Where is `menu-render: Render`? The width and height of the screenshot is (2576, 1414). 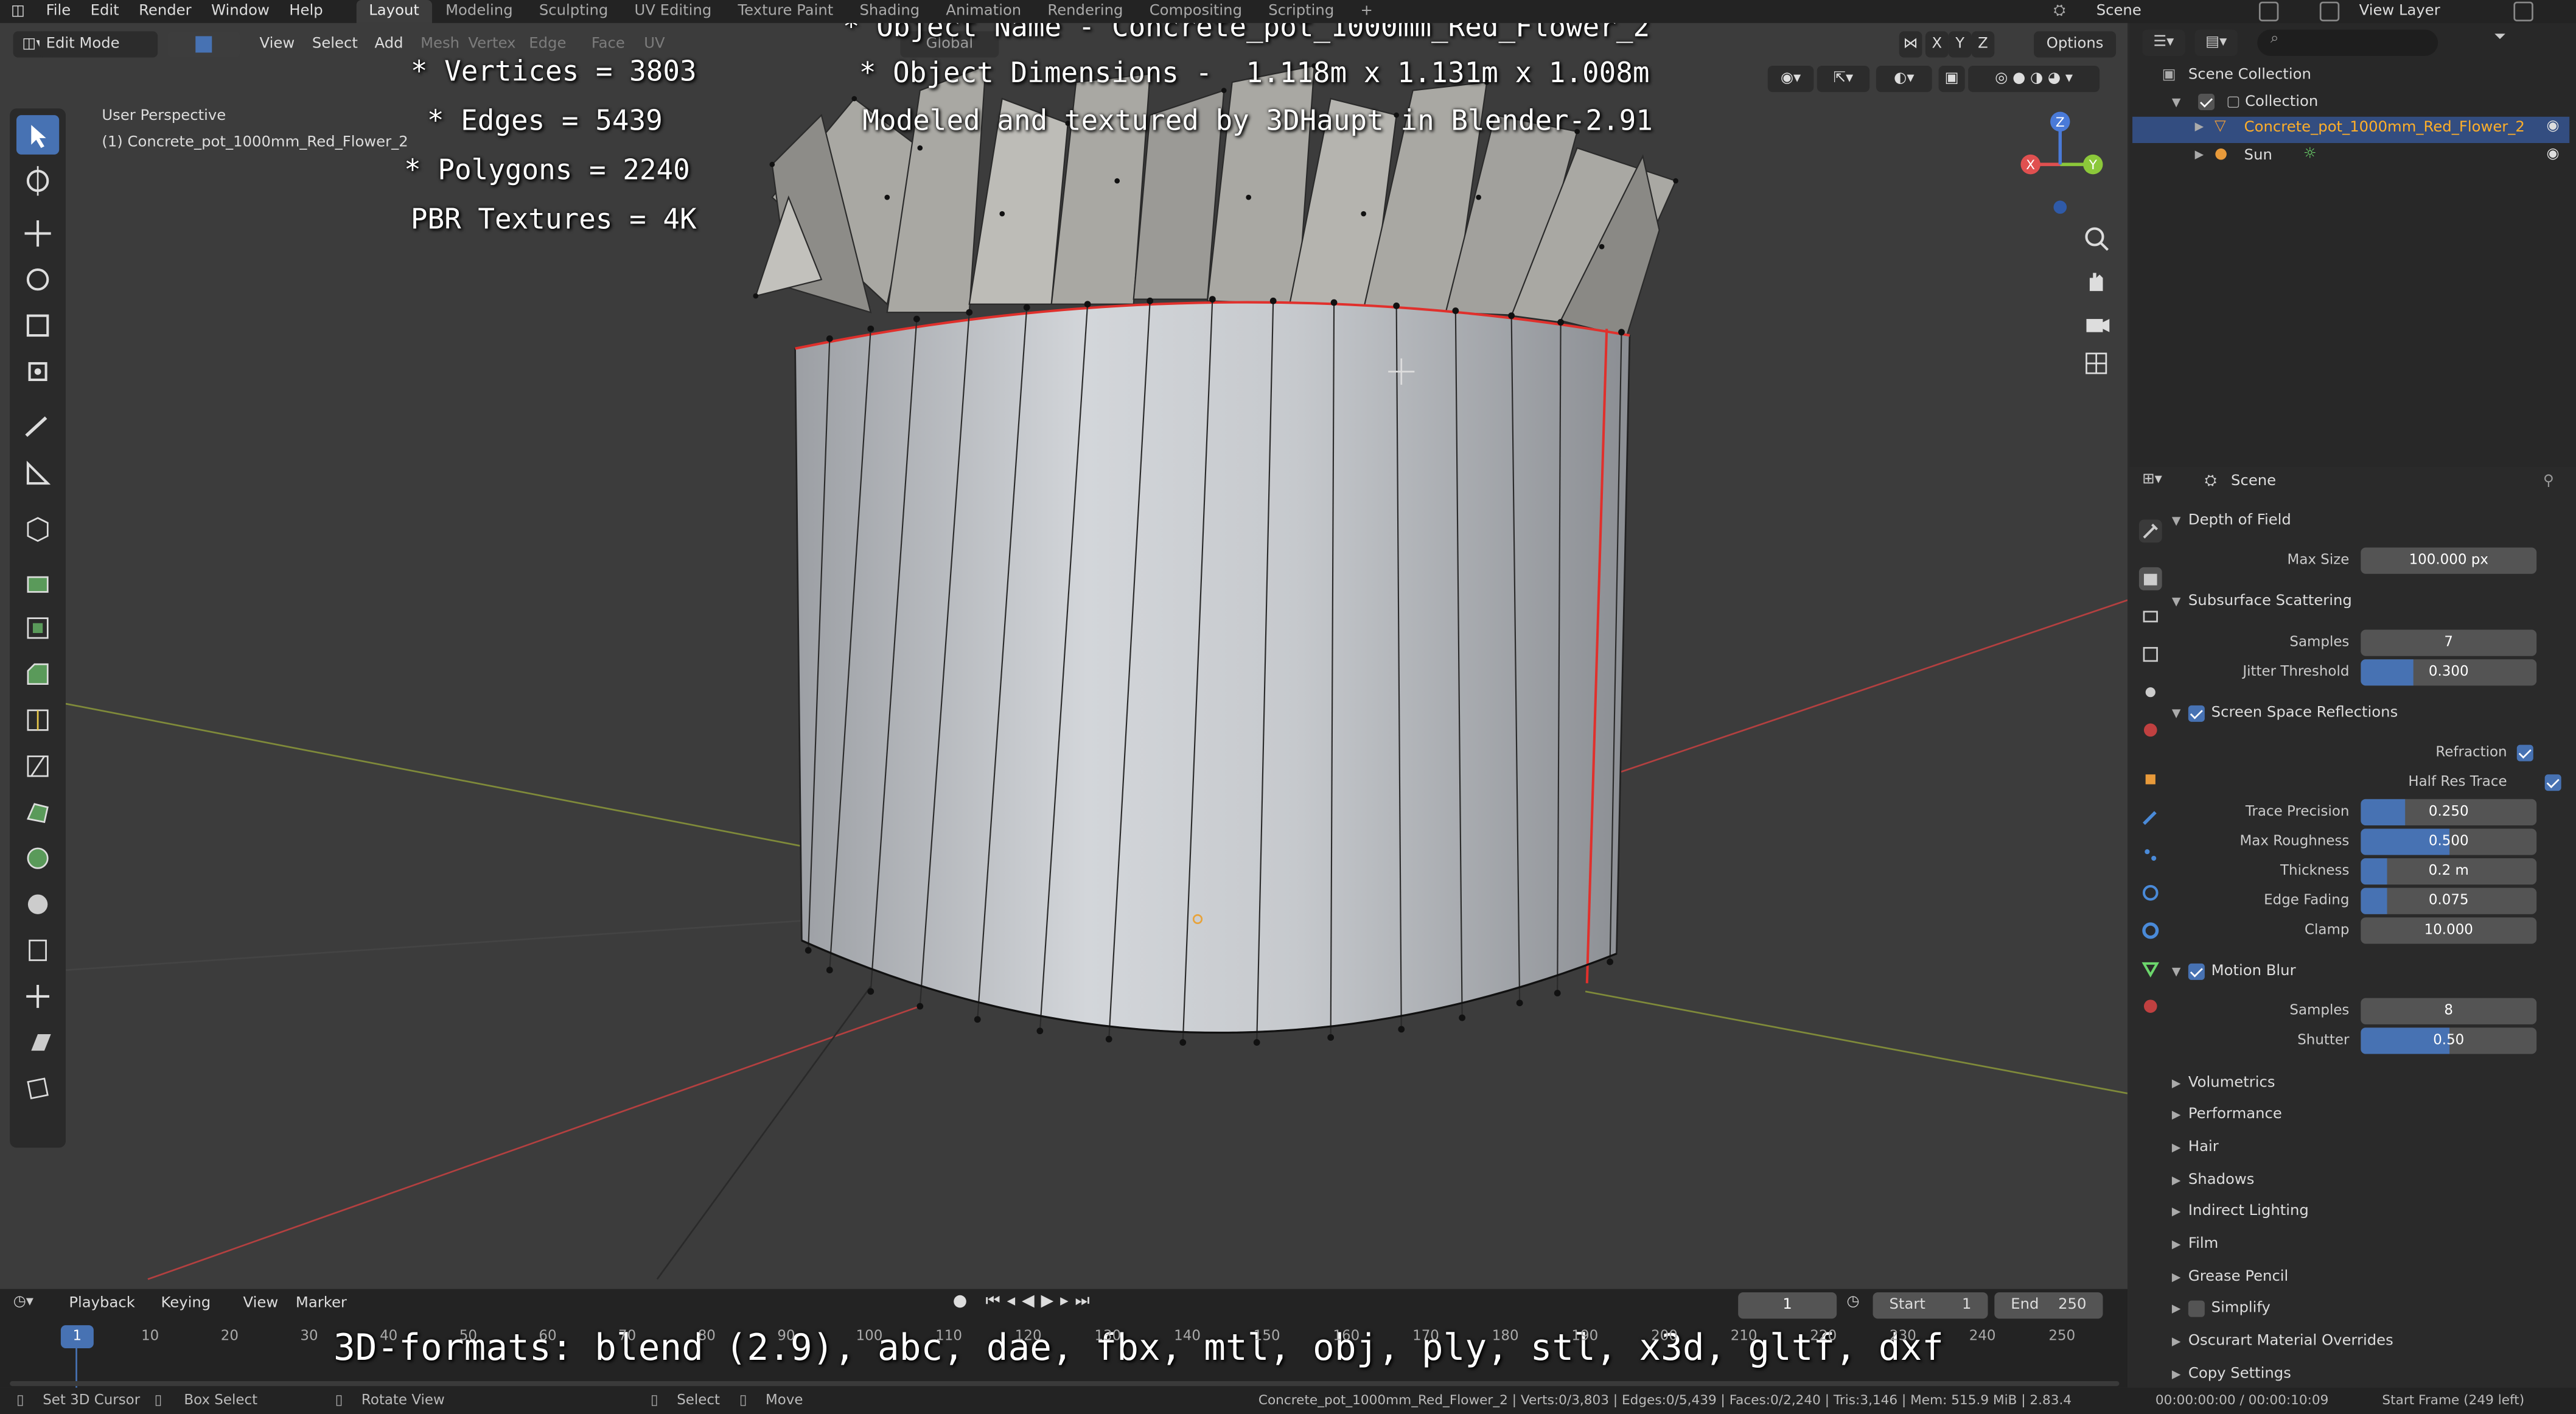 menu-render: Render is located at coordinates (165, 11).